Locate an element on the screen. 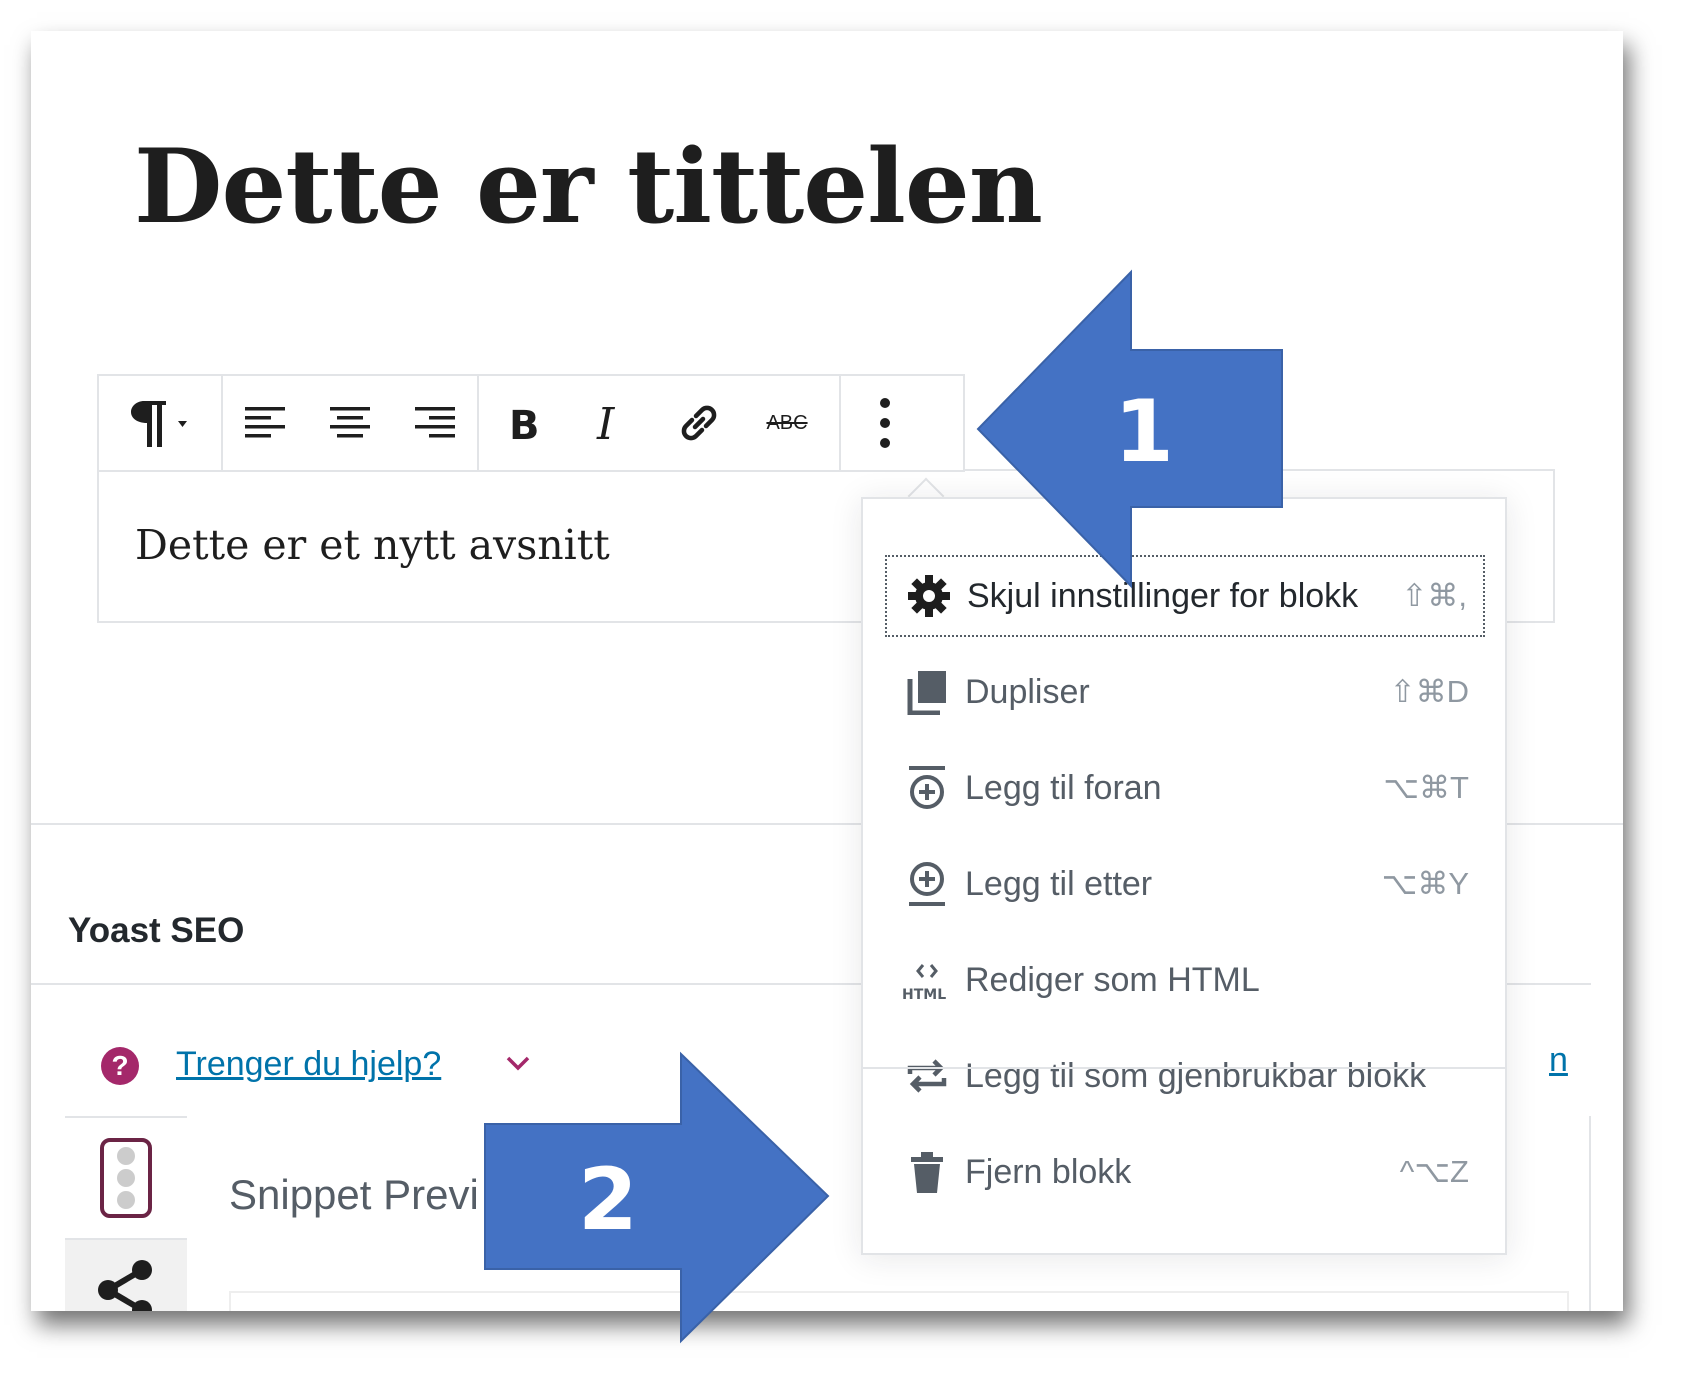 The width and height of the screenshot is (1688, 1380). more-options-button is located at coordinates (885, 423).